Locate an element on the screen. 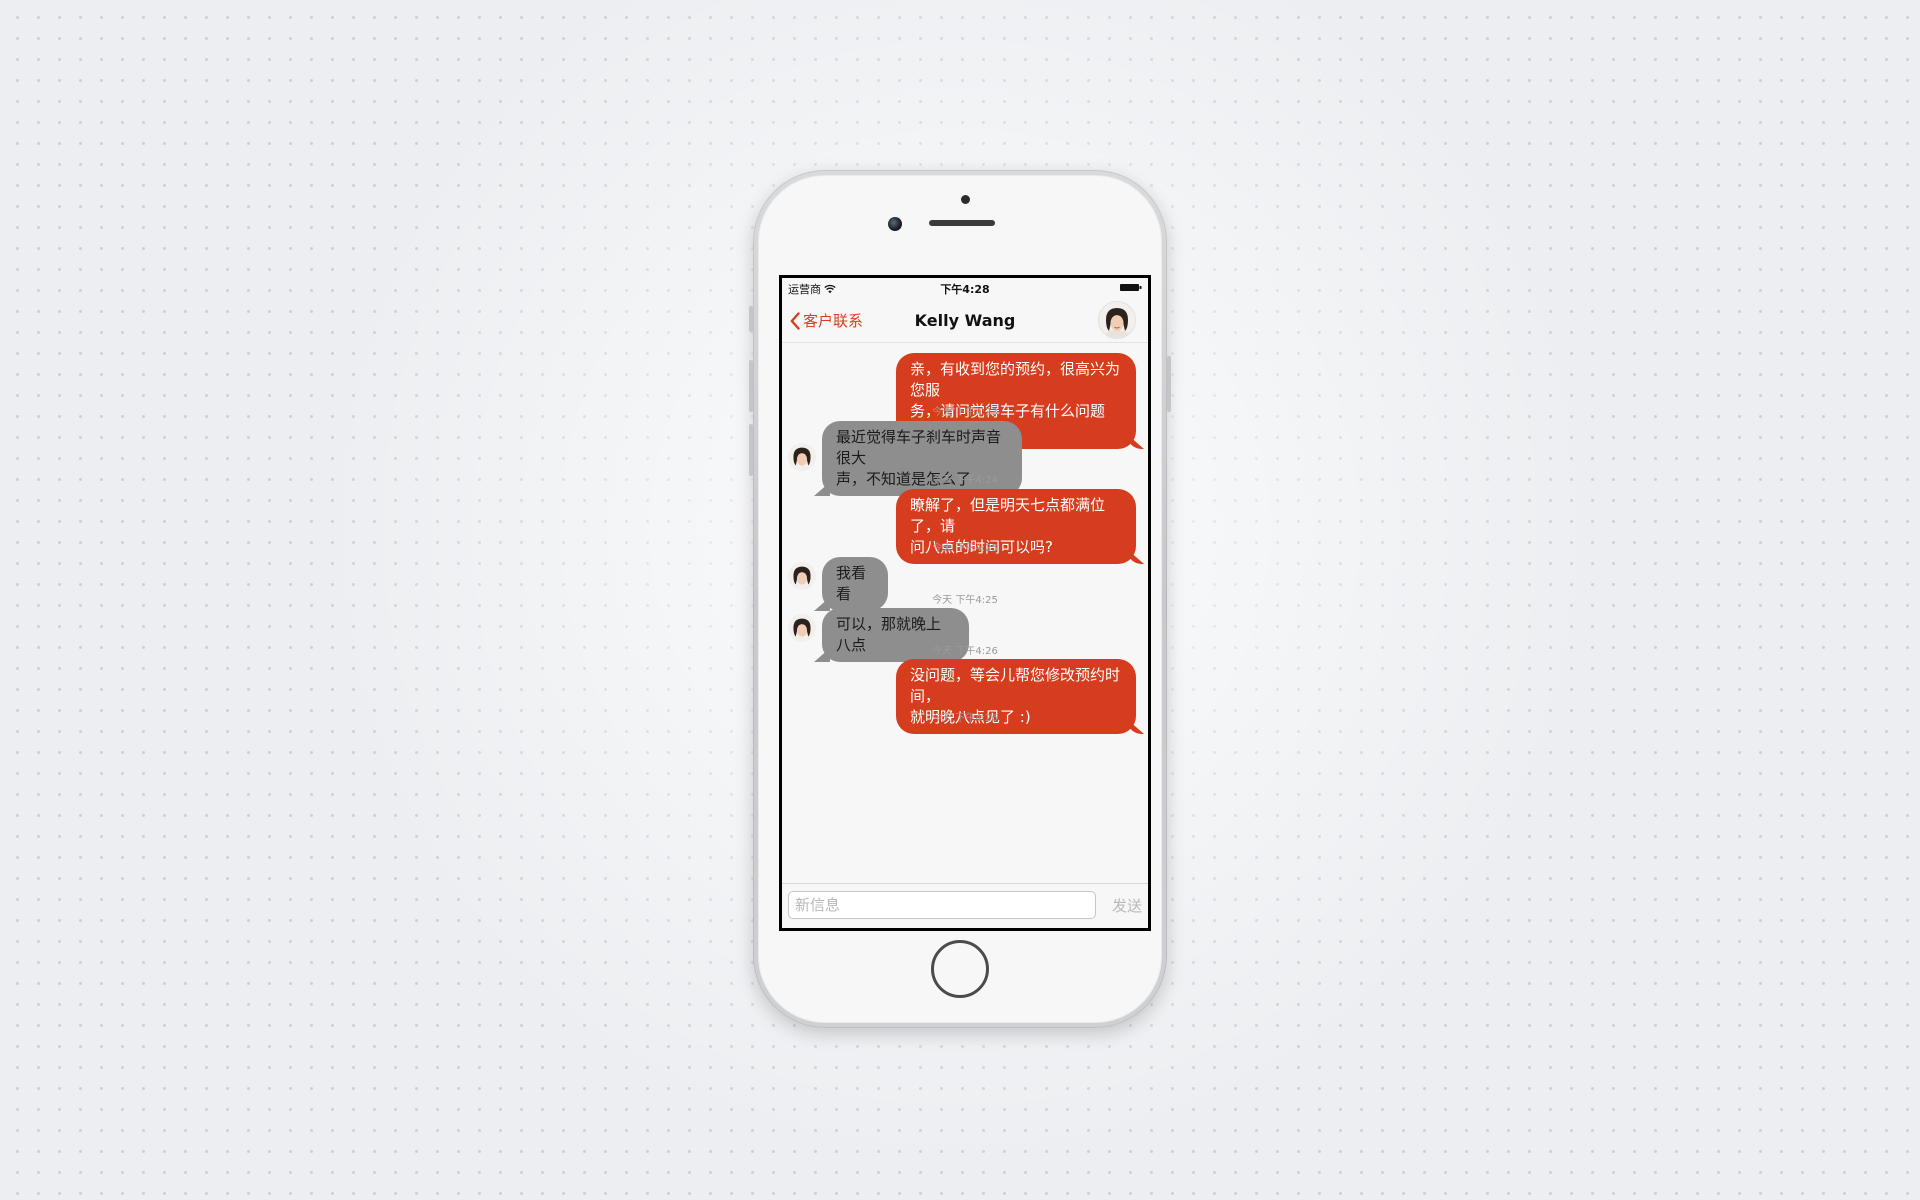 This screenshot has height=1200, width=1920. front-camera-icon is located at coordinates (895, 224).